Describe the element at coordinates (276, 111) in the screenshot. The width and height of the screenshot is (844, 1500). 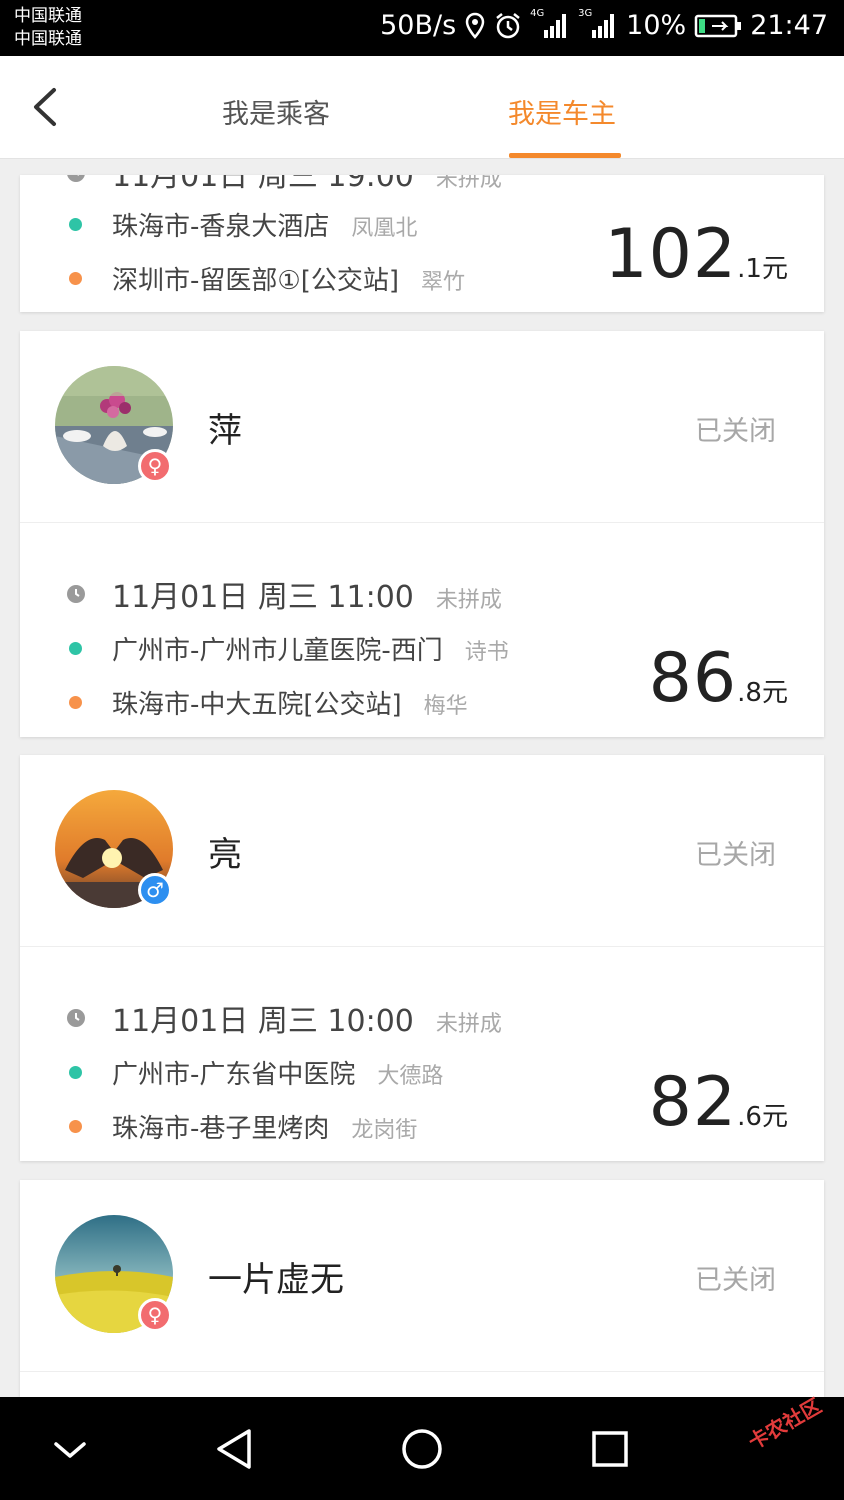
I see `tab-passenger: 我是乘客` at that location.